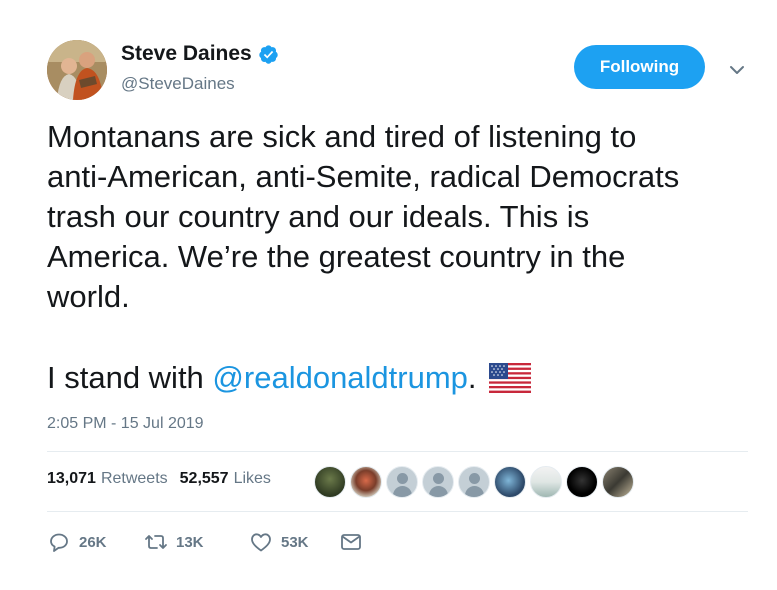  Describe the element at coordinates (268, 54) in the screenshot. I see `verified-badge-icon` at that location.